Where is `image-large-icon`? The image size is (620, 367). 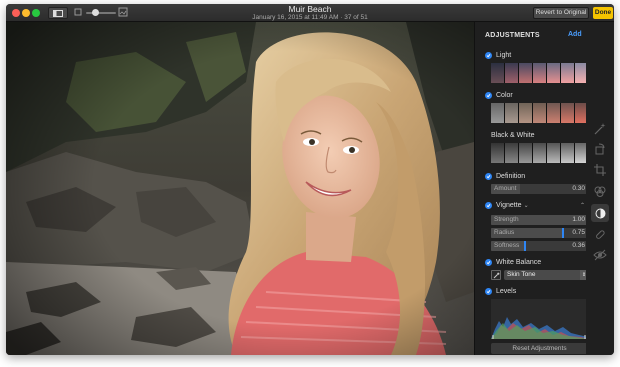 image-large-icon is located at coordinates (123, 12).